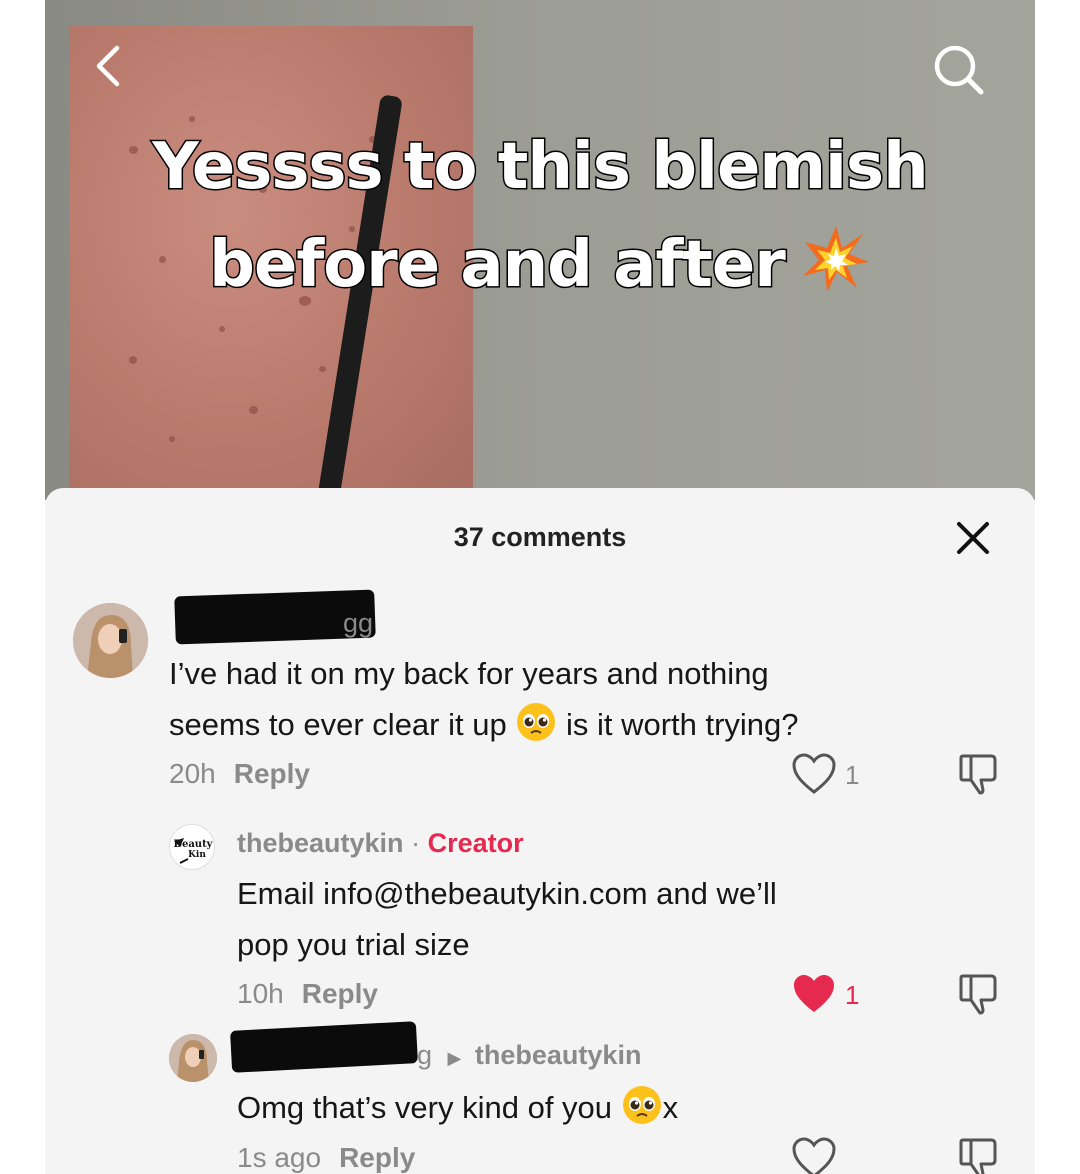  I want to click on reply-to-username: thebeautykin, so click(558, 1055).